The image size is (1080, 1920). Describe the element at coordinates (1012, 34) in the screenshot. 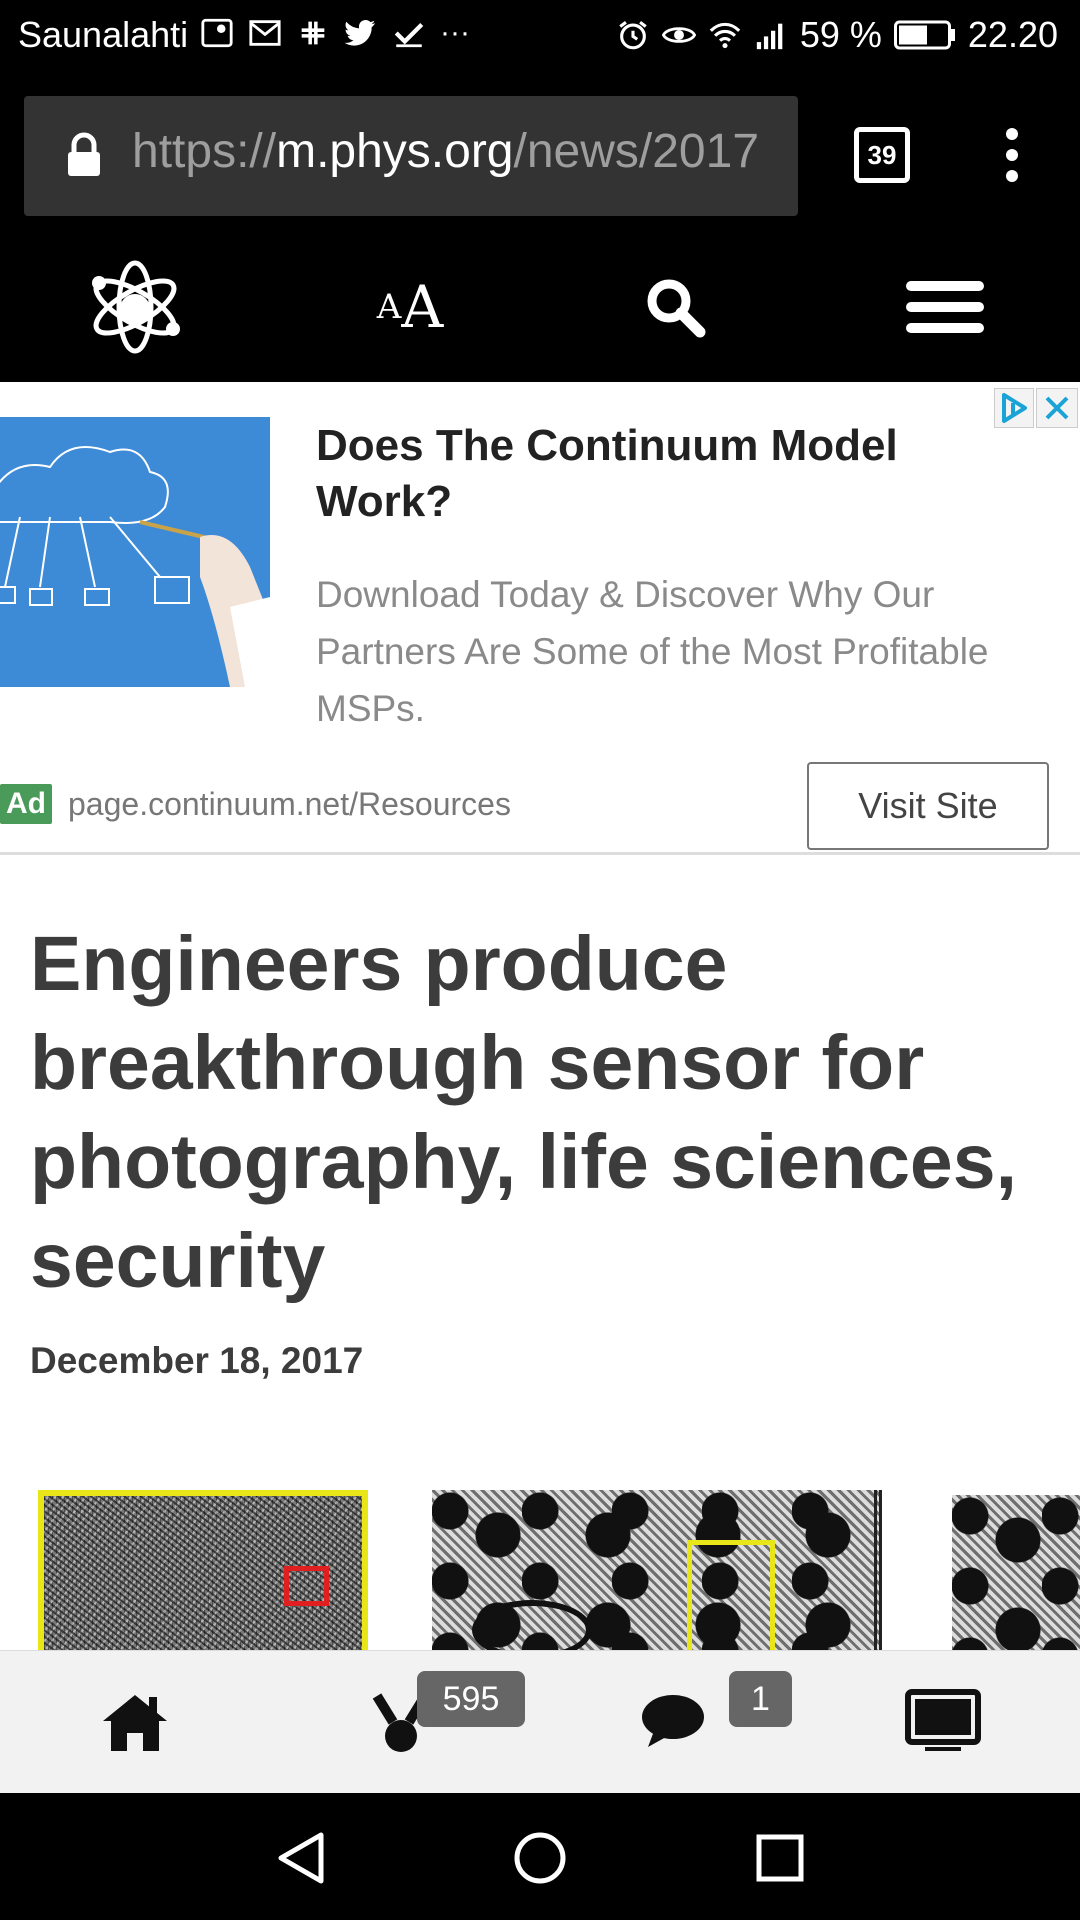

I see `clock-time: 22.20` at that location.